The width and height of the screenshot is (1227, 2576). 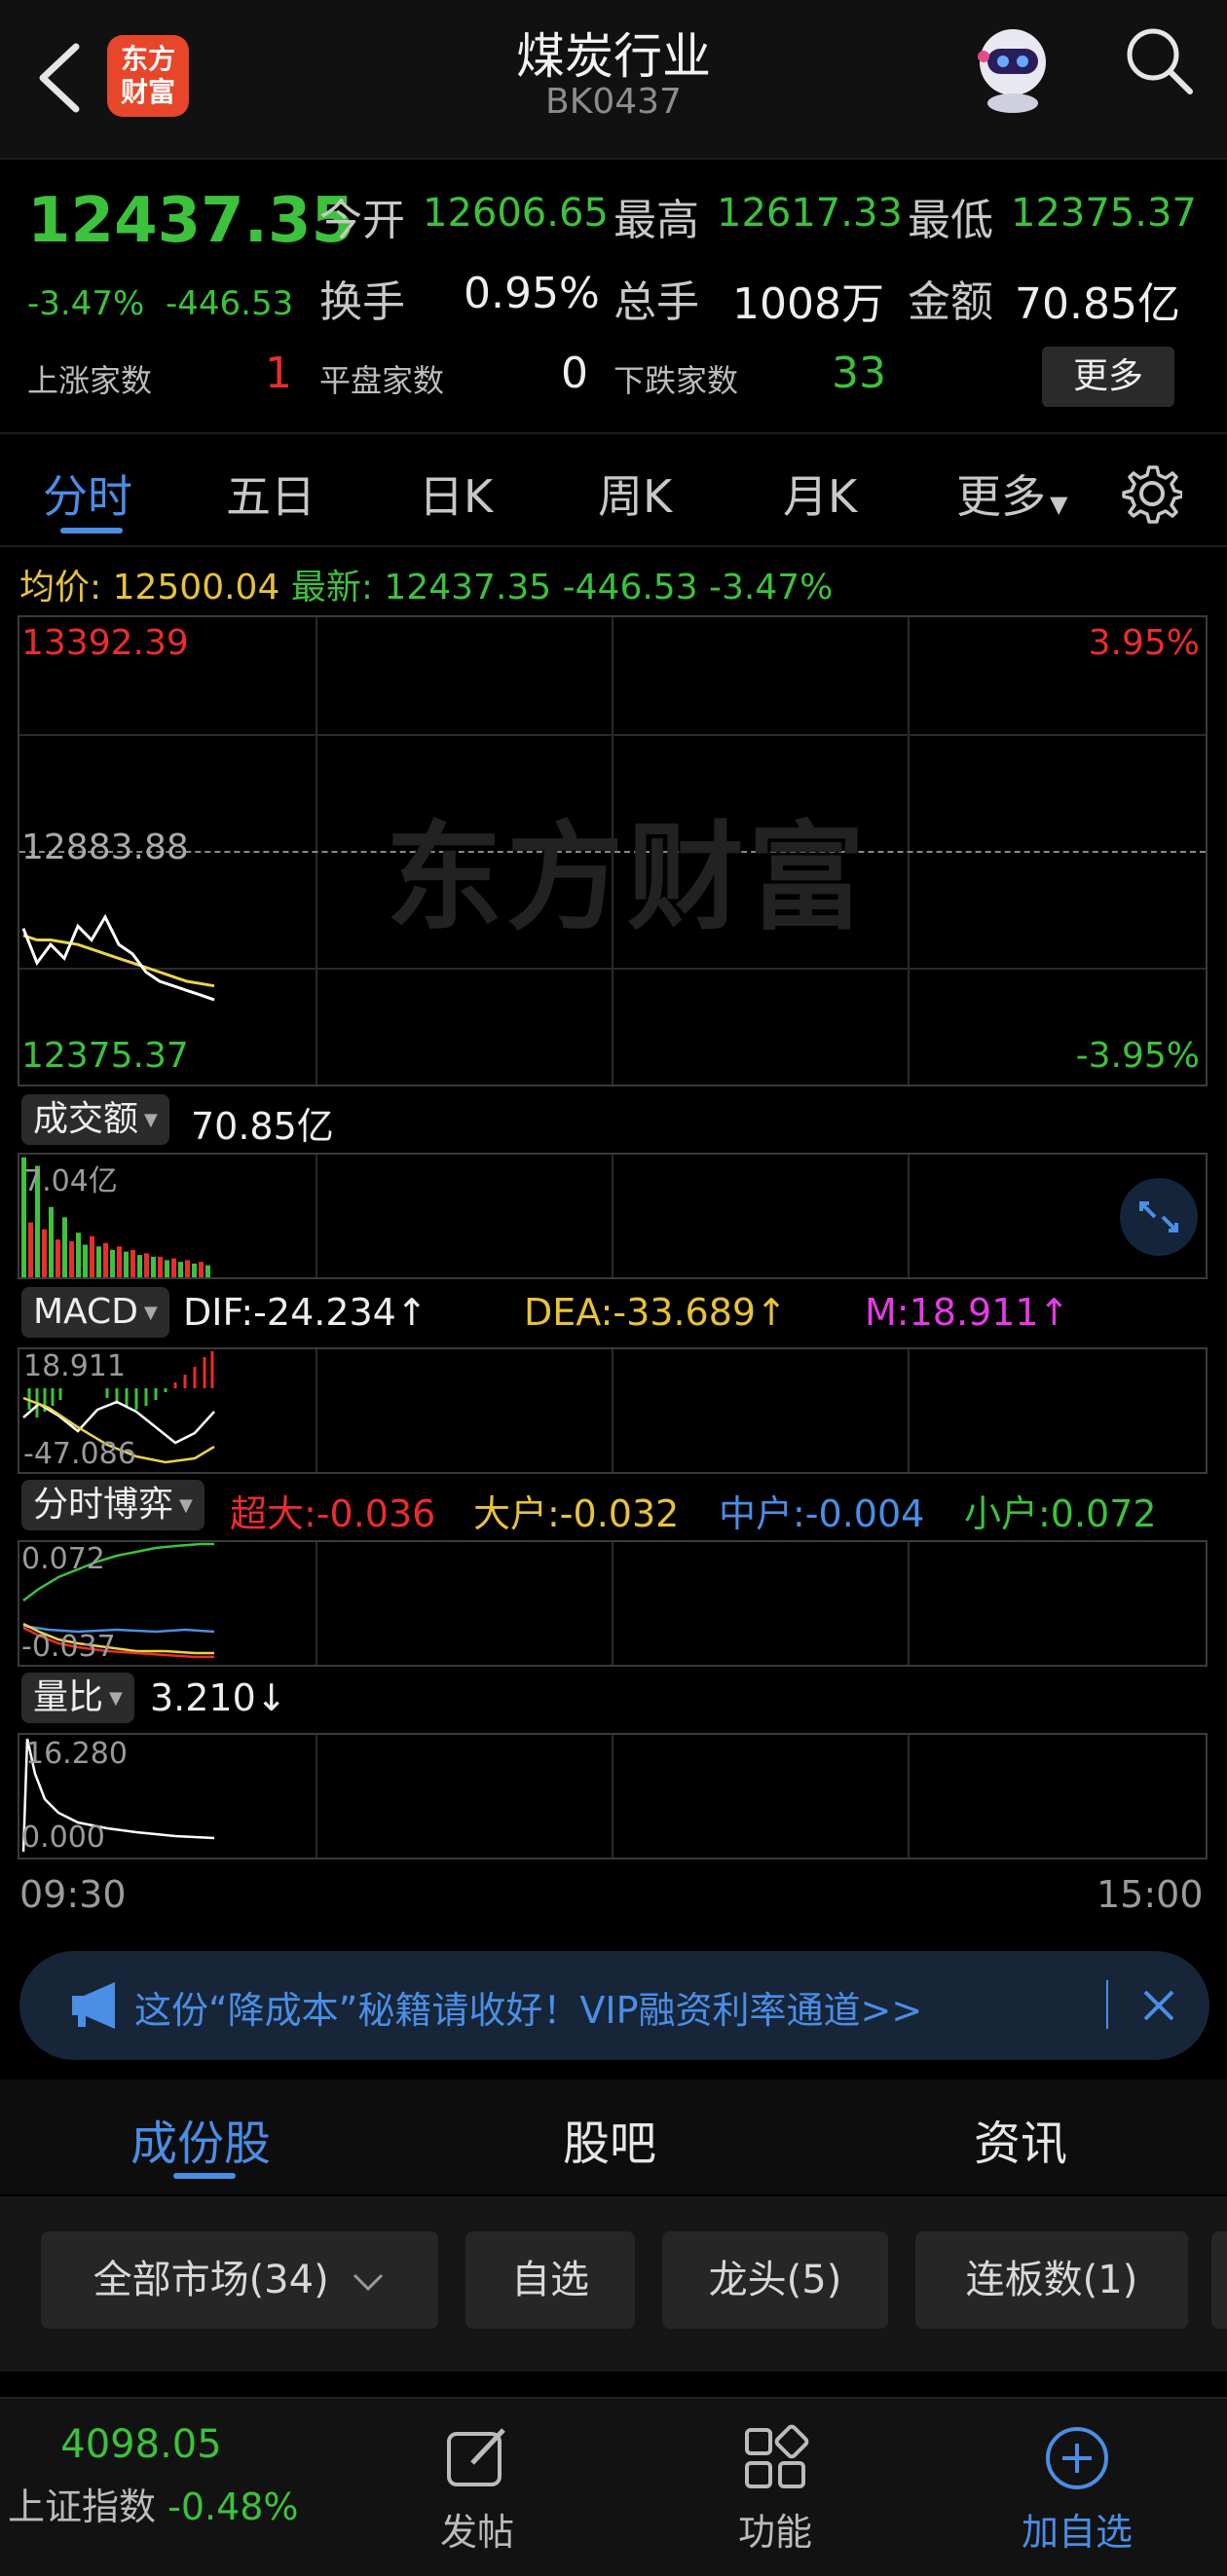 What do you see at coordinates (362, 302) in the screenshot?
I see `turnover-label: 换手` at bounding box center [362, 302].